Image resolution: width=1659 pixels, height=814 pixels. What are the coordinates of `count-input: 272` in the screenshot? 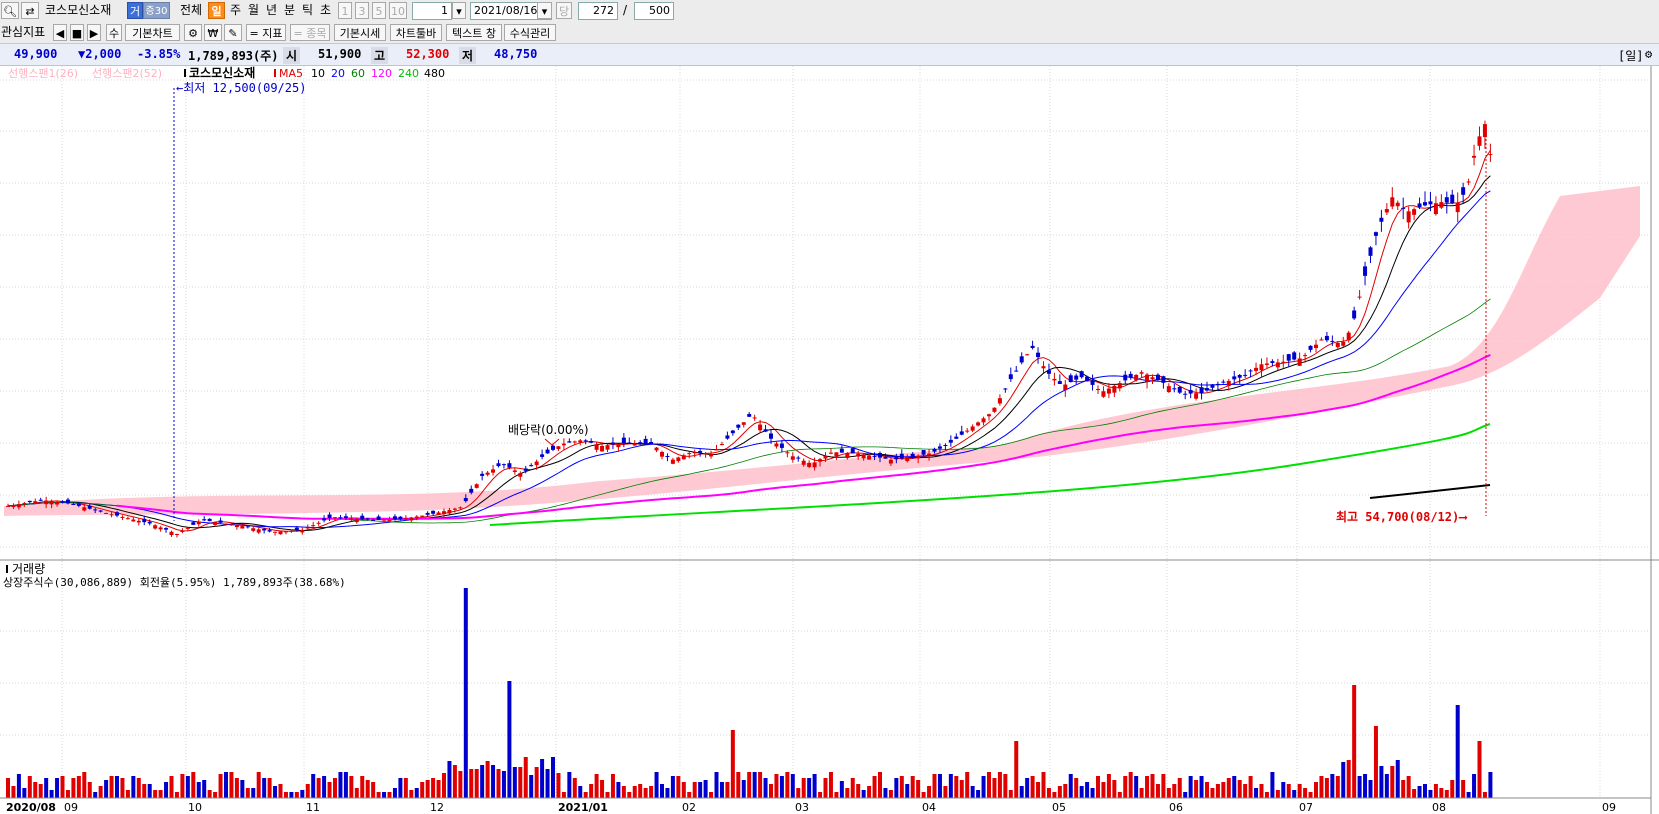 It's located at (598, 11).